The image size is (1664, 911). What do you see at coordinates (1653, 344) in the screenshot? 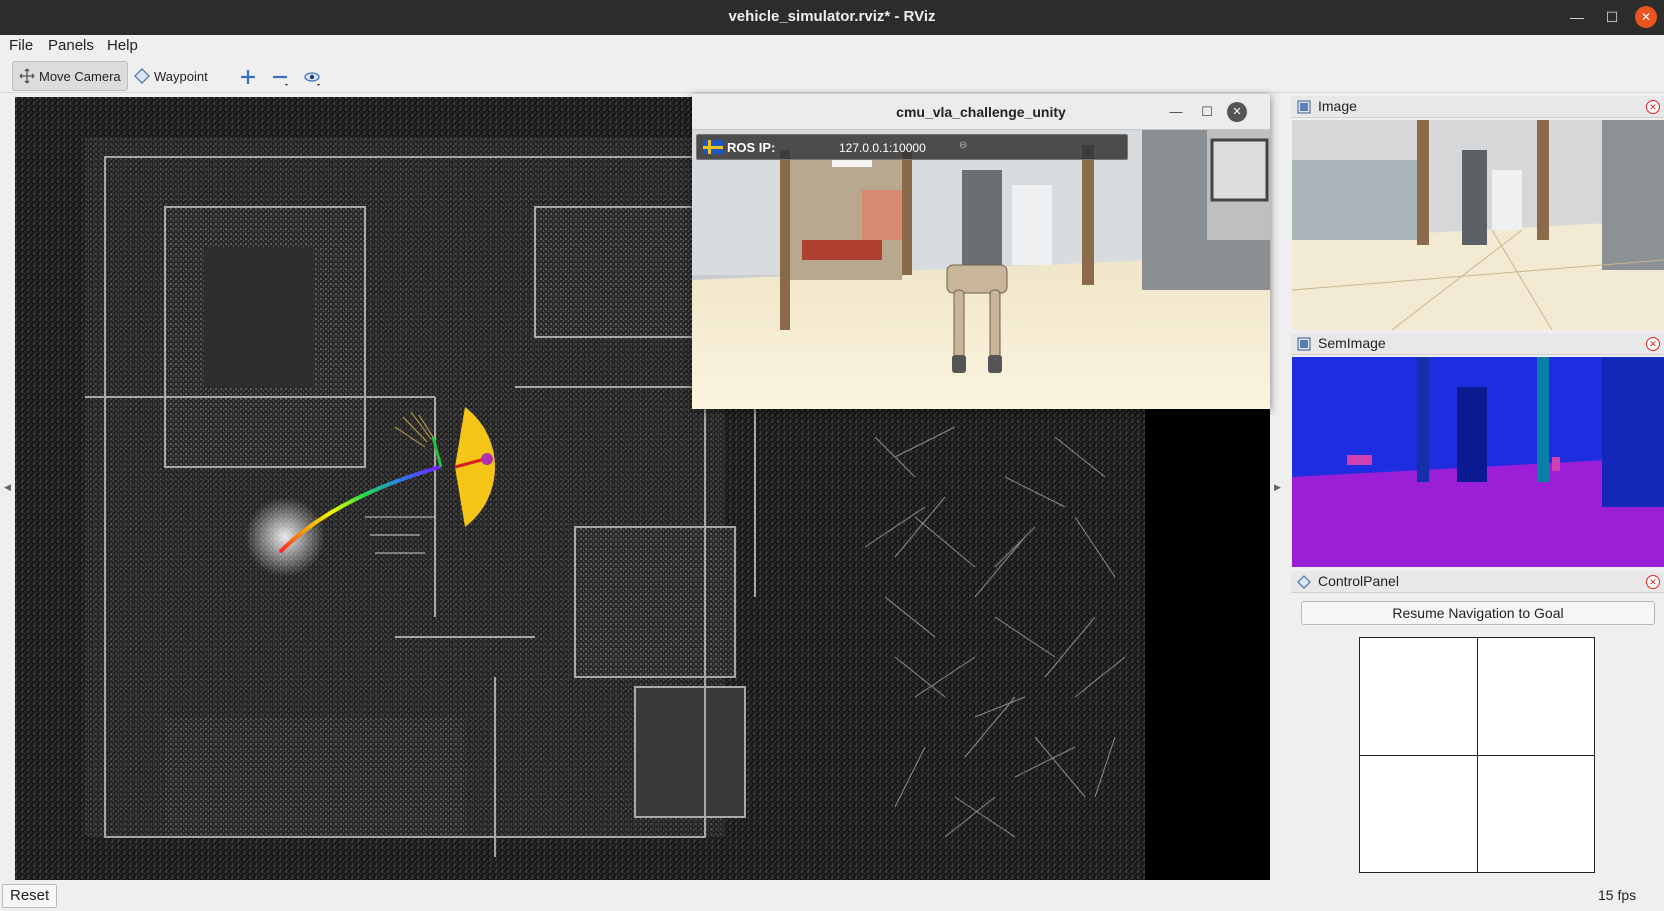
I see `semimage-panel-close-icon: ✕` at bounding box center [1653, 344].